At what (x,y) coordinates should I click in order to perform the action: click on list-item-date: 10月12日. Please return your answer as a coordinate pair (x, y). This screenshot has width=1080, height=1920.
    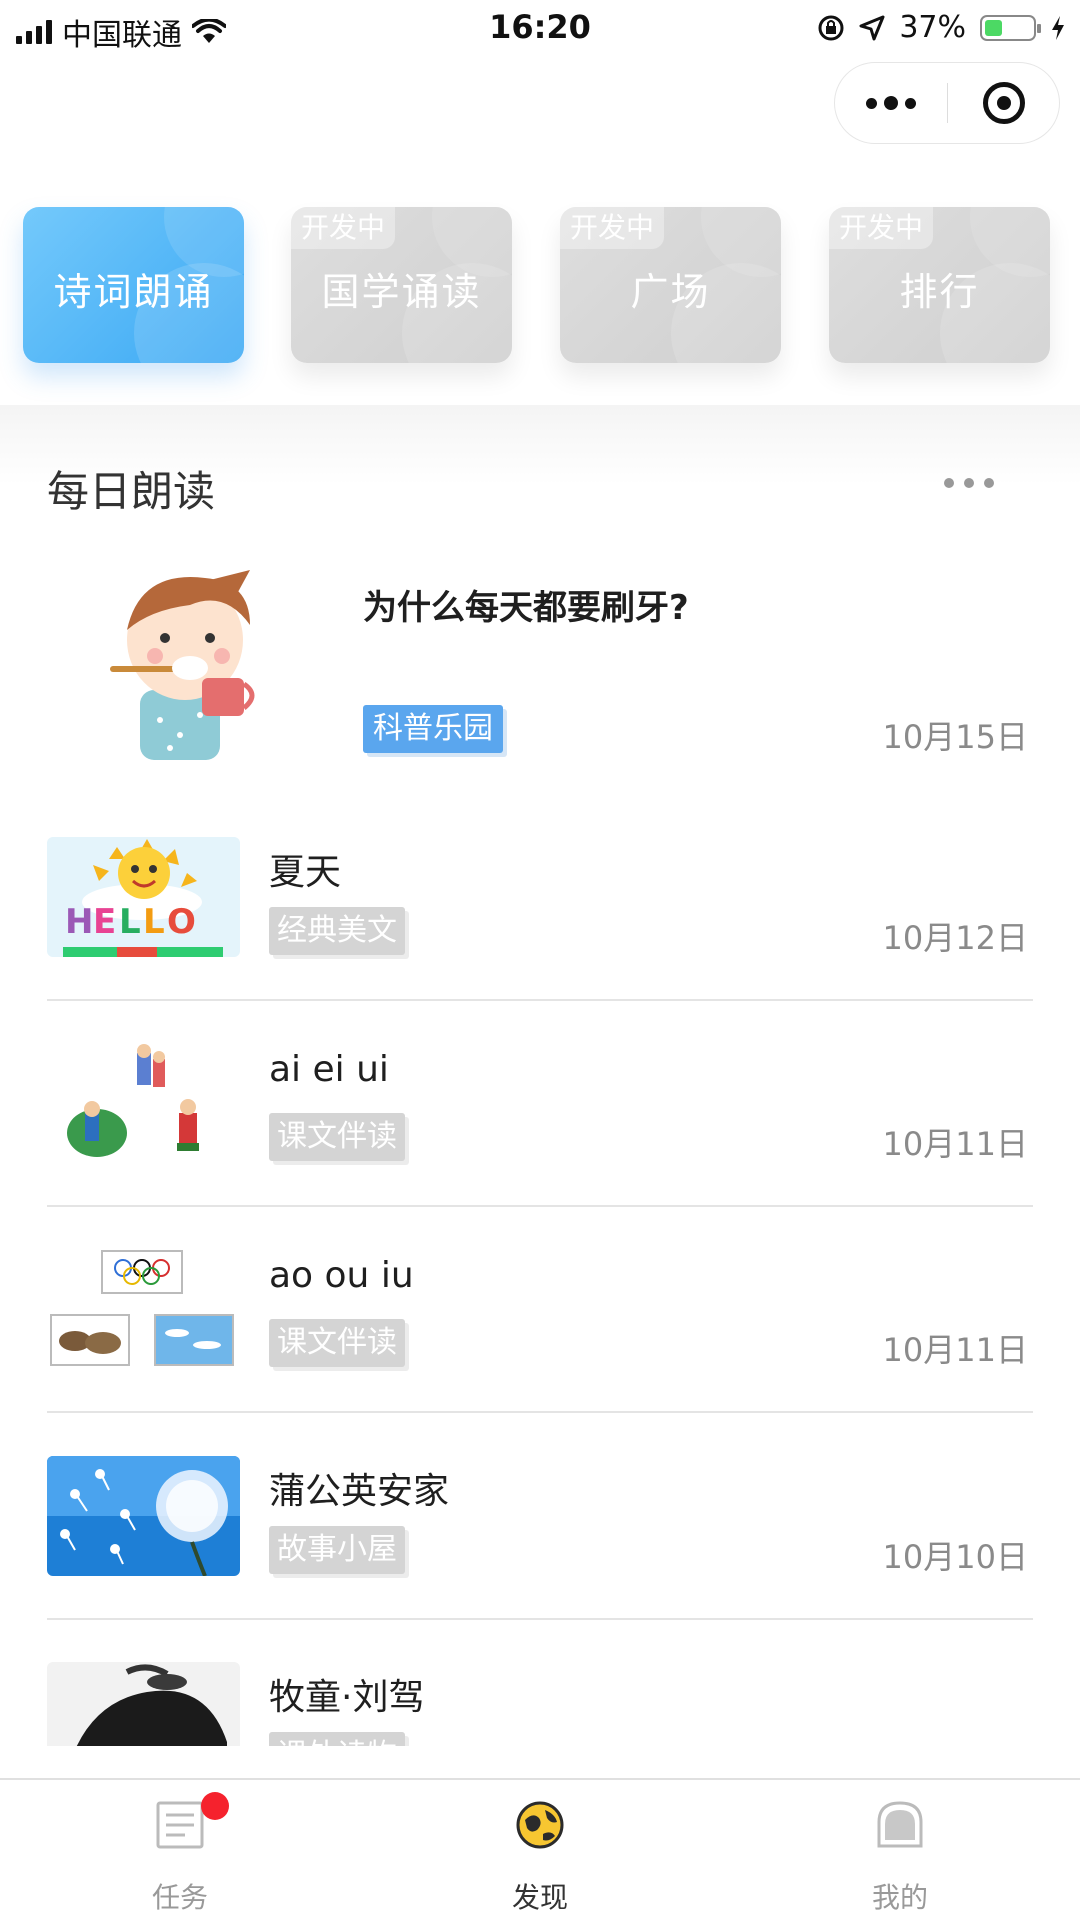
    Looking at the image, I should click on (955, 938).